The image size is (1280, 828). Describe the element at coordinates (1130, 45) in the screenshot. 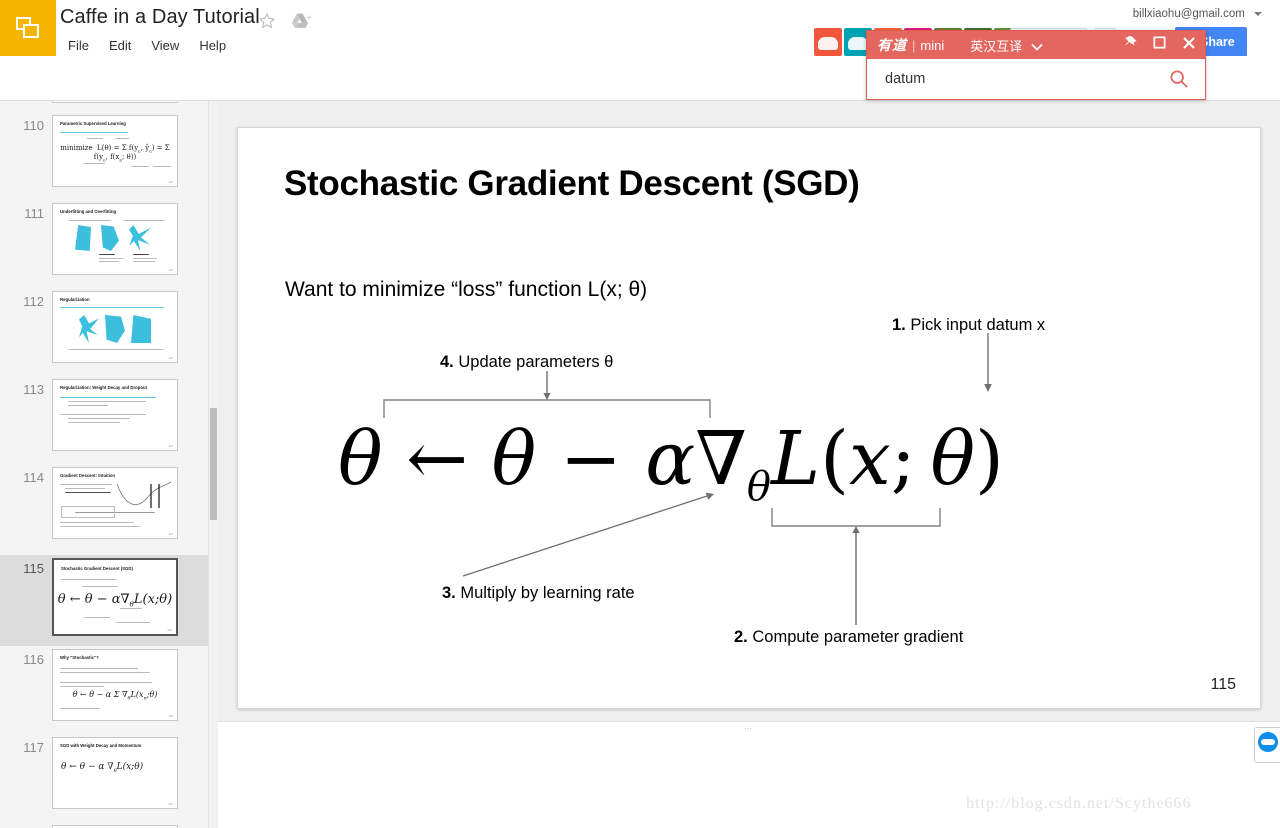

I see `pin-icon` at that location.